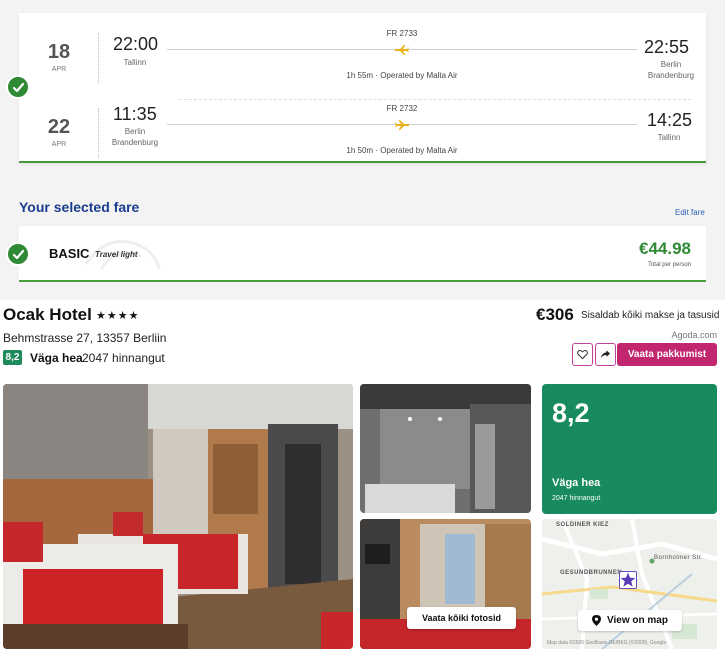 This screenshot has width=725, height=661. I want to click on return-day: 22, so click(59, 127).